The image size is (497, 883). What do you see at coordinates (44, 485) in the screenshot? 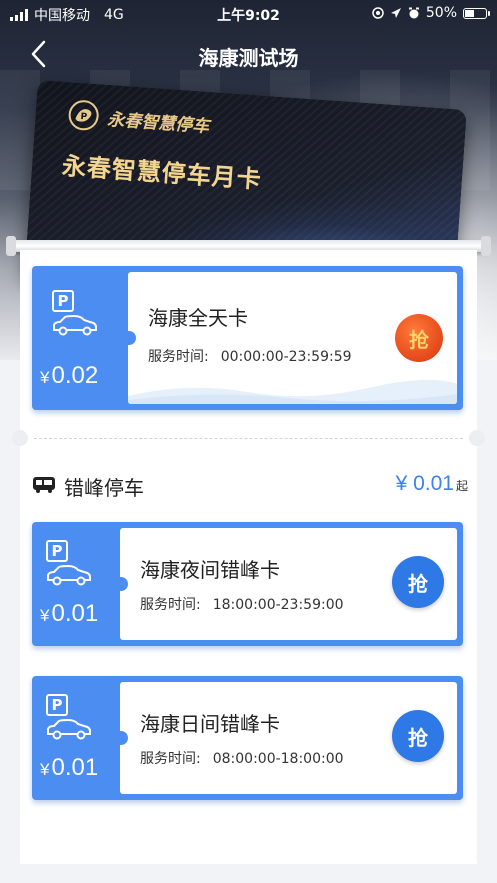
I see `bus-icon` at bounding box center [44, 485].